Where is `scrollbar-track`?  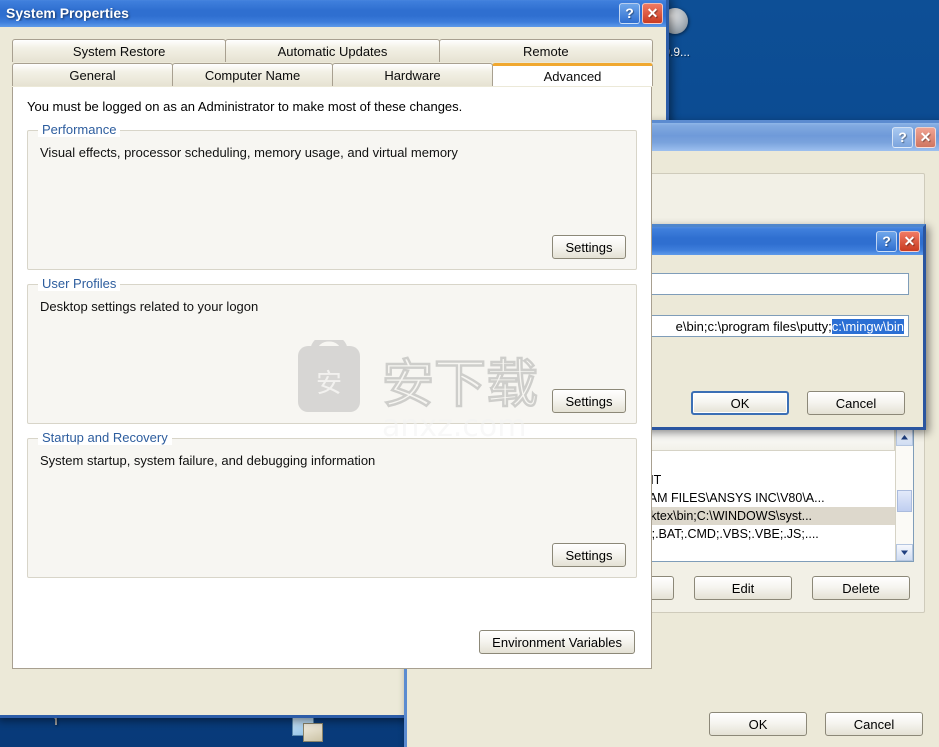
scrollbar-track is located at coordinates (904, 495).